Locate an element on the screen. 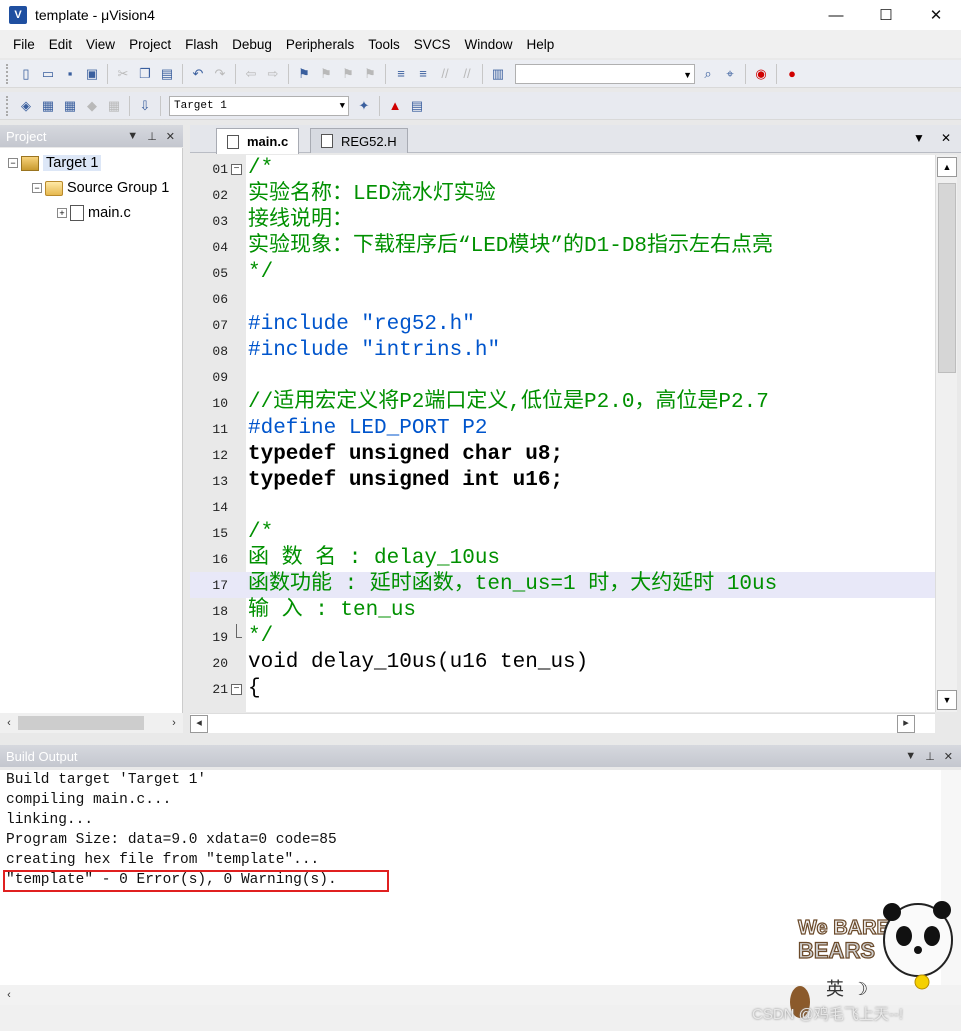  find-in-files-icon: ▥ is located at coordinates (498, 74).